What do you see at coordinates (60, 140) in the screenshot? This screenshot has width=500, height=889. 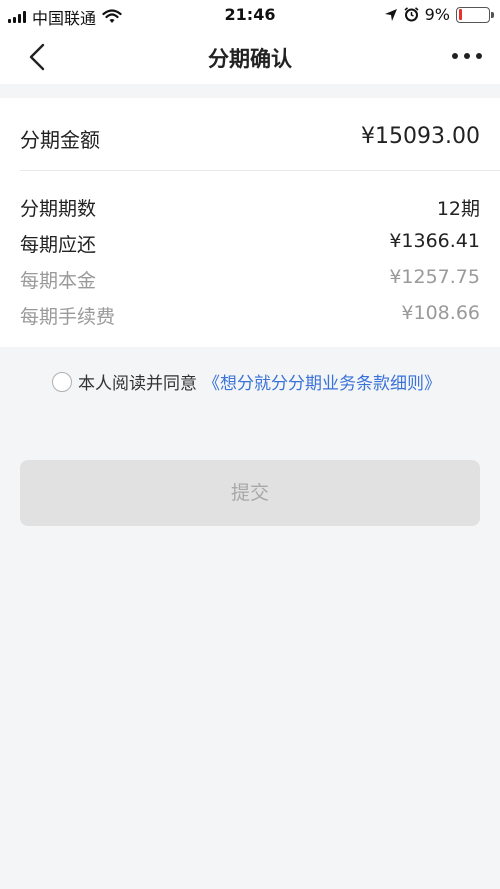 I see `amount-label: 分期金额` at bounding box center [60, 140].